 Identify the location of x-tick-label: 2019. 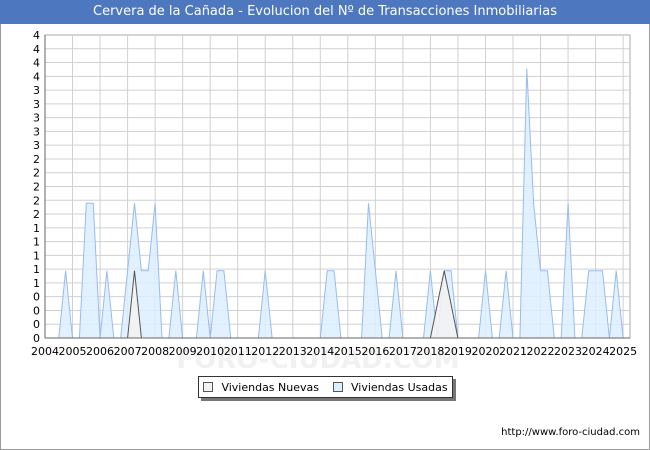
(458, 351).